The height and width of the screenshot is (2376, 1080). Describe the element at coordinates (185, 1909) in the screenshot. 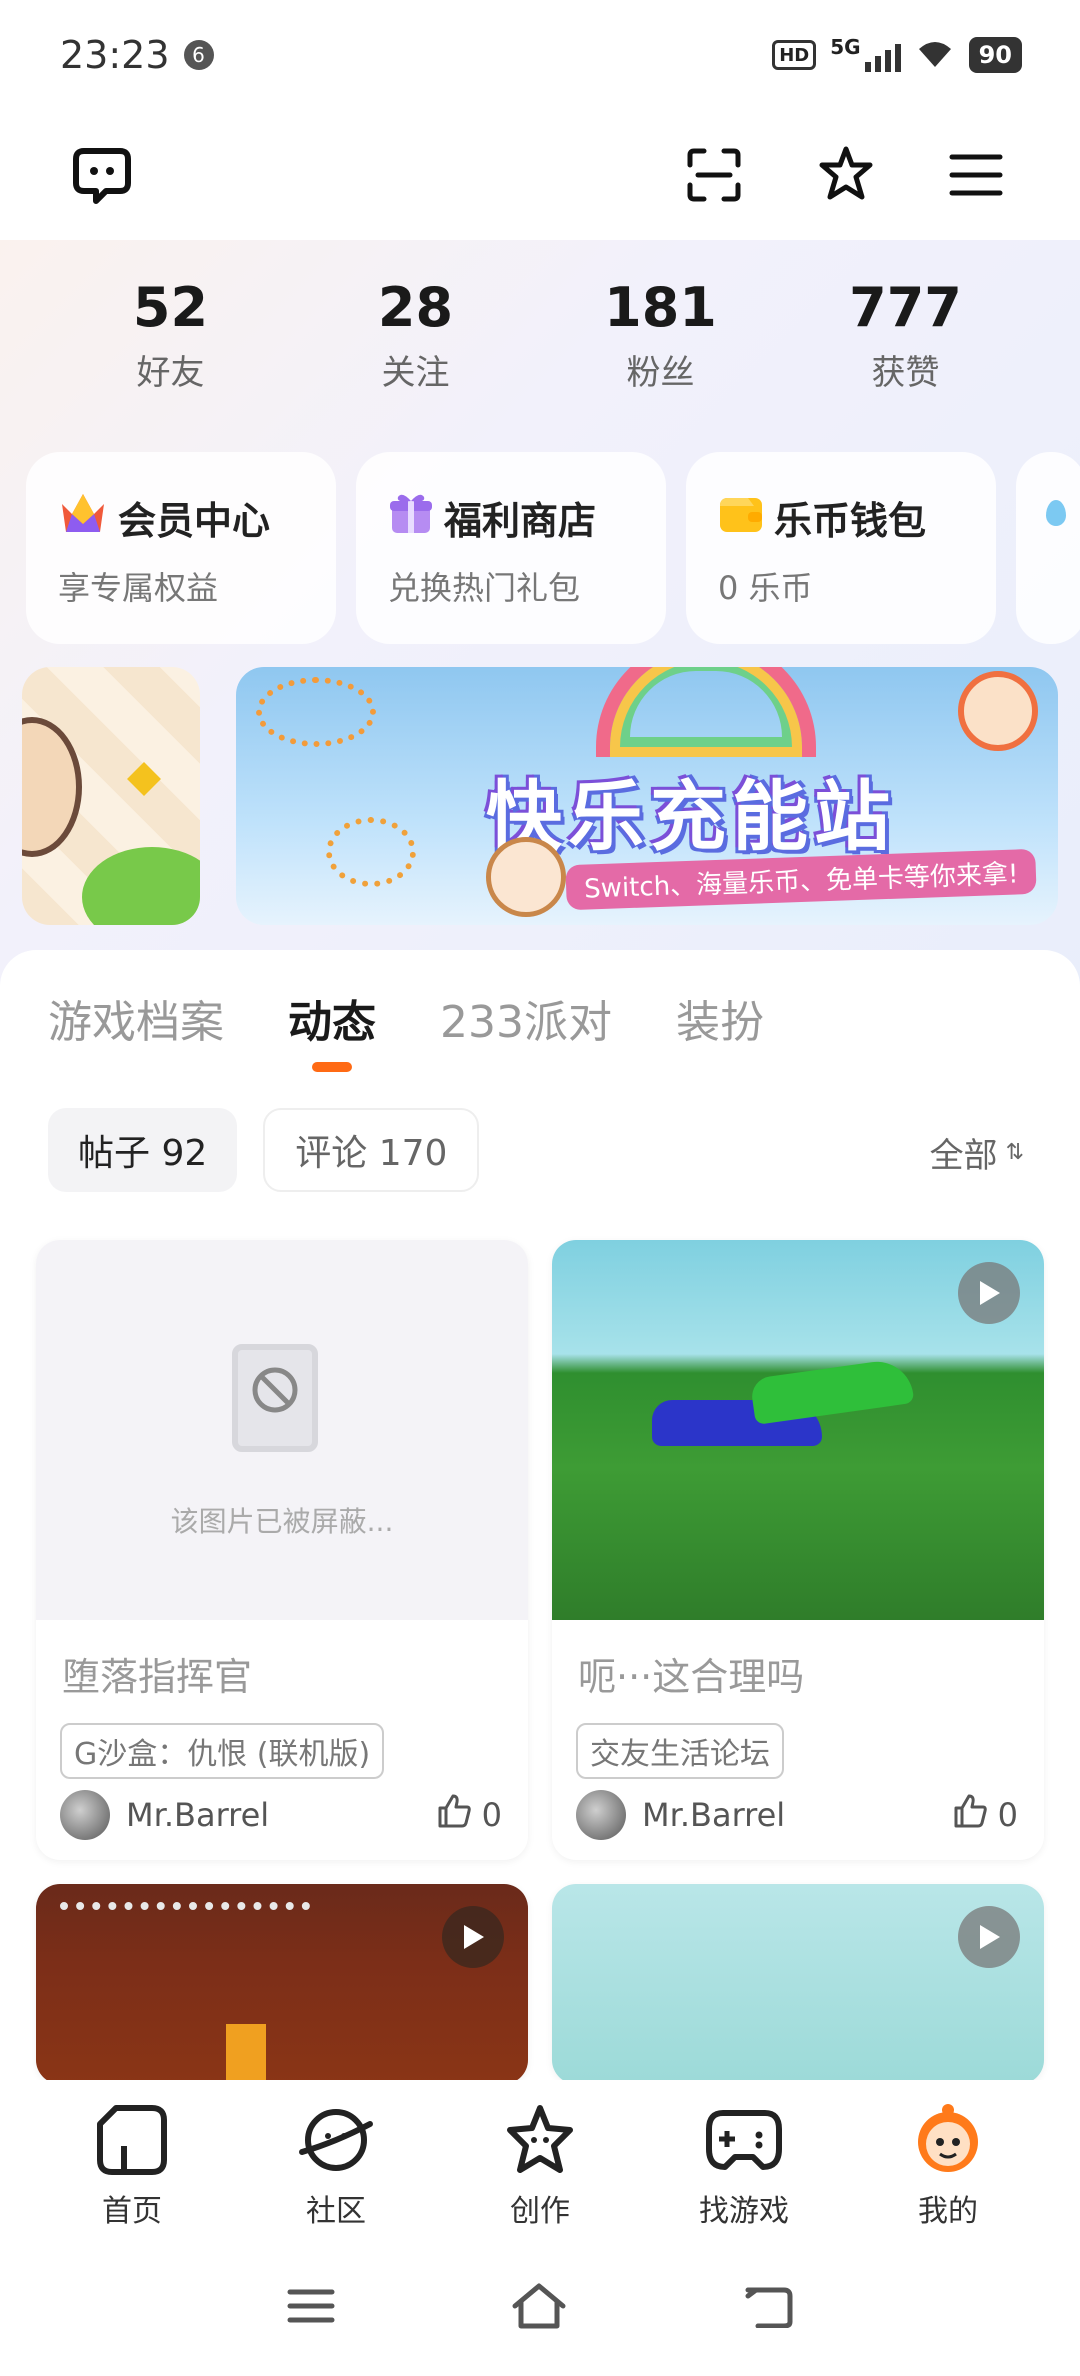

I see `weapon-row-decoration` at that location.